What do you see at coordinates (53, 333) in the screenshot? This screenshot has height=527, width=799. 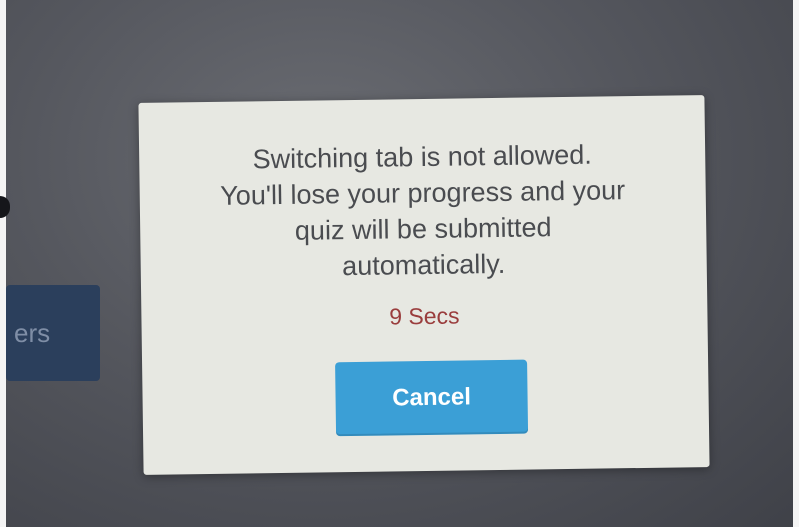 I see `background-button-partial: ers` at bounding box center [53, 333].